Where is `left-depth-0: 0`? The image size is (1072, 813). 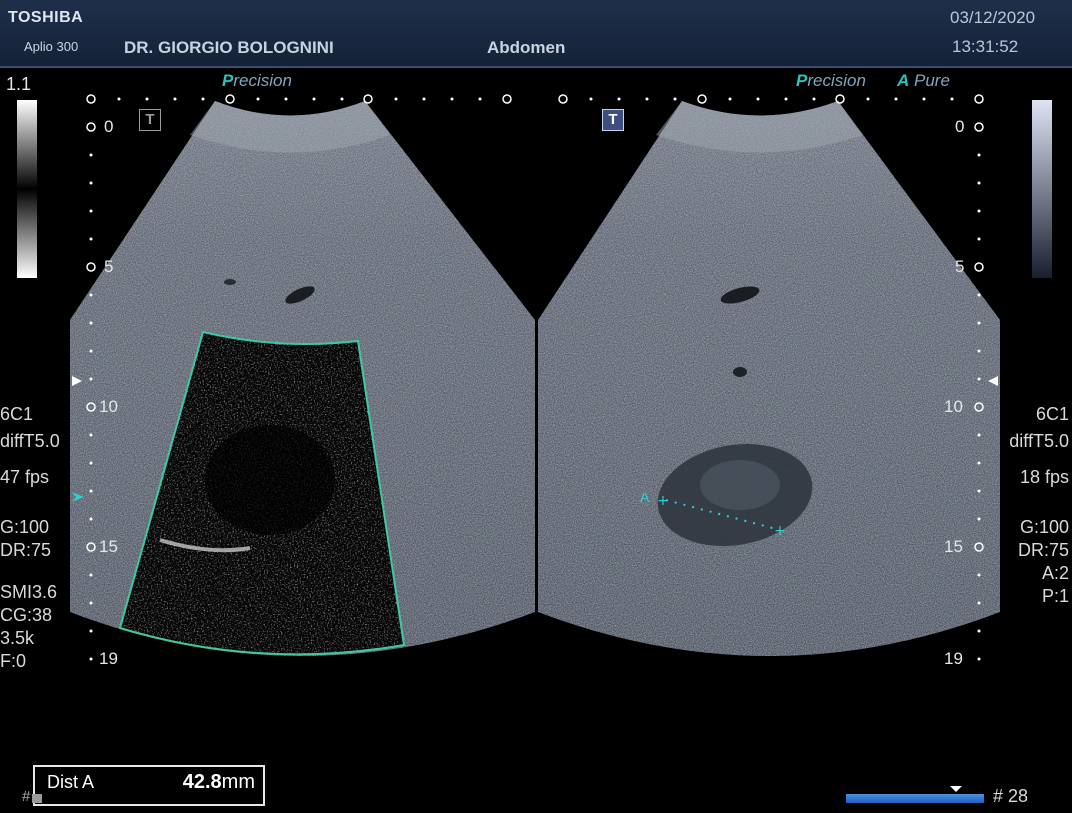
left-depth-0: 0 is located at coordinates (109, 126).